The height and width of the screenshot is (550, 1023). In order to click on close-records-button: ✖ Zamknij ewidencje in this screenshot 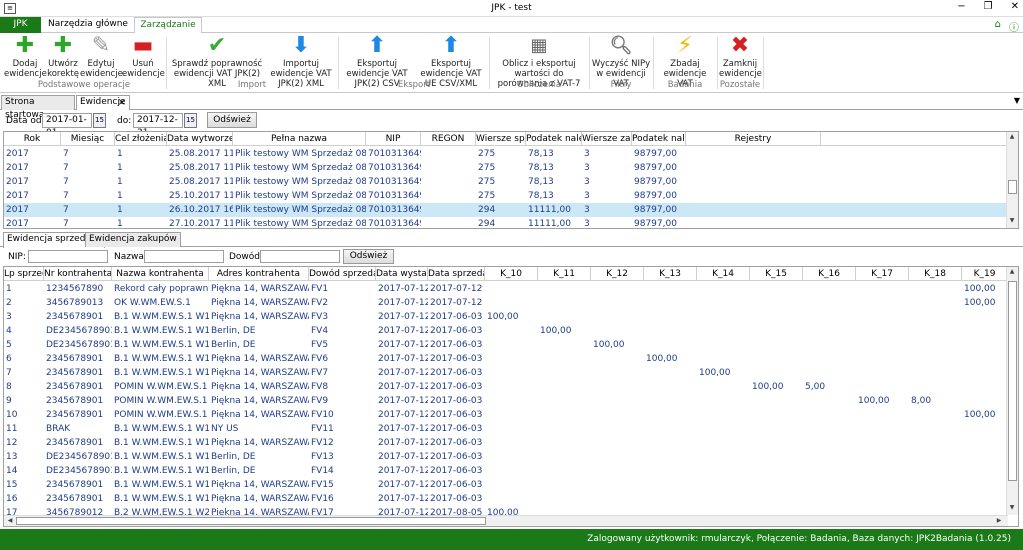, I will do `click(740, 57)`.